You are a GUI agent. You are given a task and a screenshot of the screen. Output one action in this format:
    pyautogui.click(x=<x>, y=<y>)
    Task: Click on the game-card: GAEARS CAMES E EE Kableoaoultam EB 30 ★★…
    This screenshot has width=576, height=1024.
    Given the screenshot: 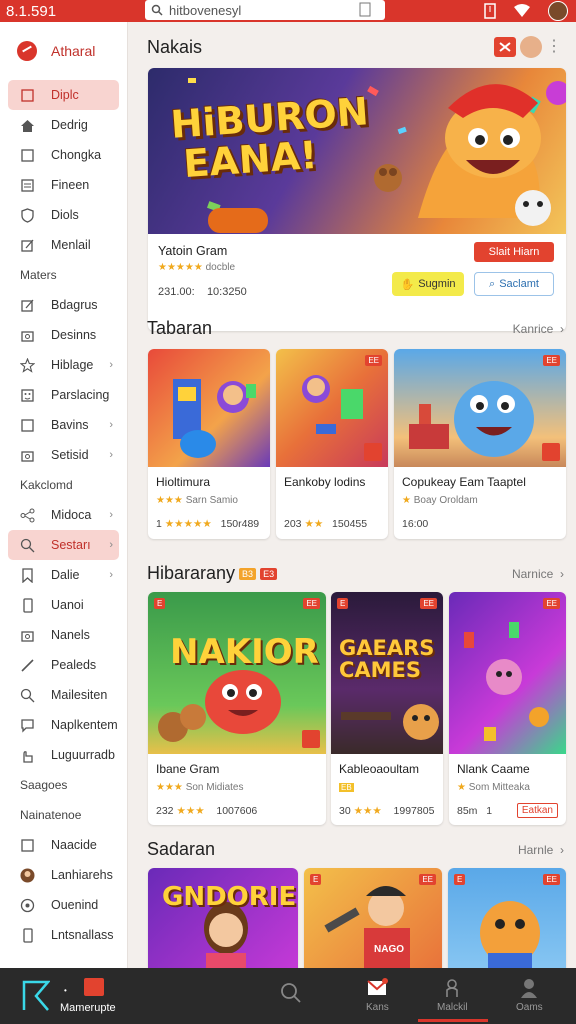 What is the action you would take?
    pyautogui.click(x=387, y=708)
    